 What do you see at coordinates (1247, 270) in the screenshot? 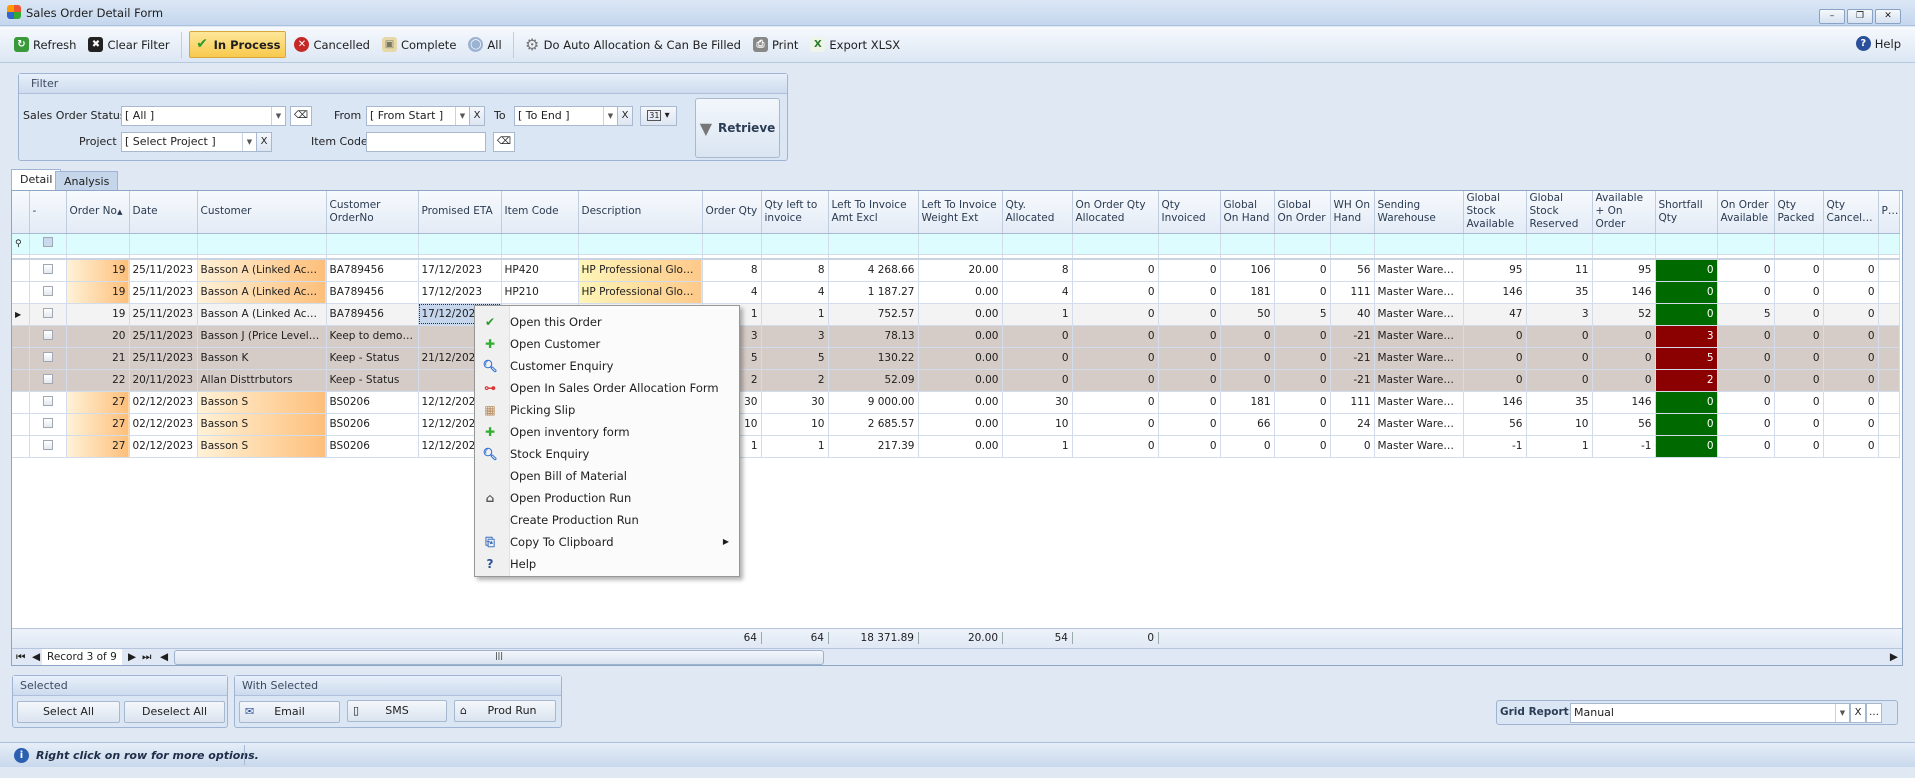
I see `cell-global-on-hand: 106` at bounding box center [1247, 270].